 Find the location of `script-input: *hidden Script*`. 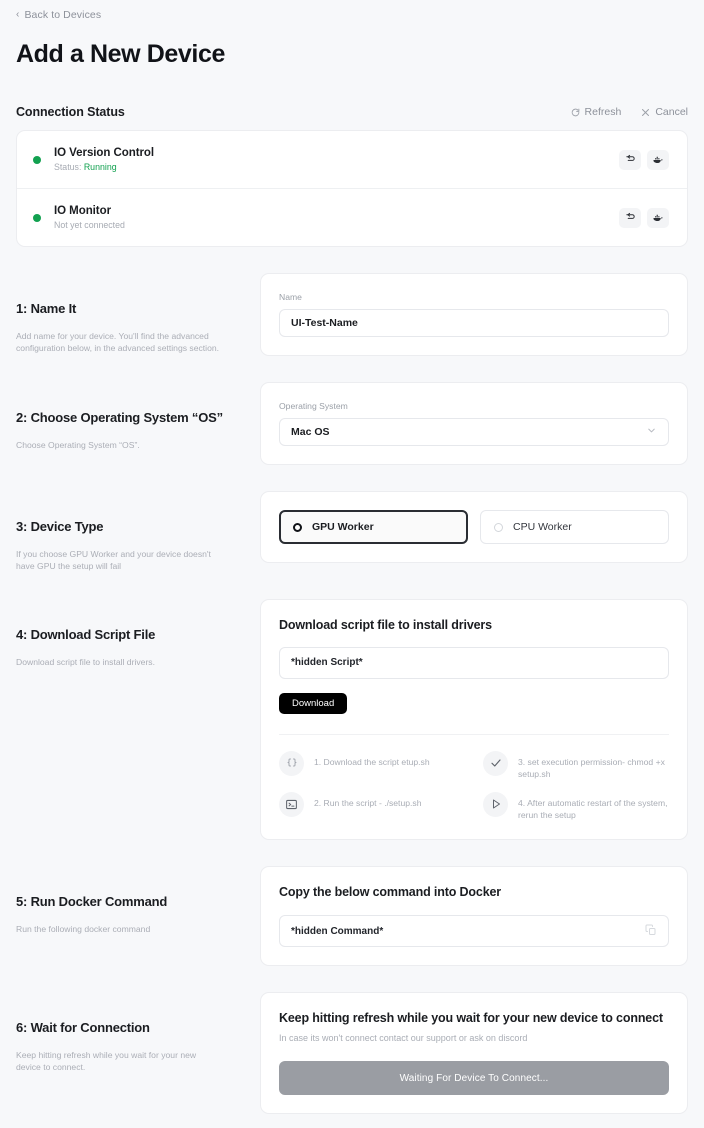

script-input: *hidden Script* is located at coordinates (474, 662).